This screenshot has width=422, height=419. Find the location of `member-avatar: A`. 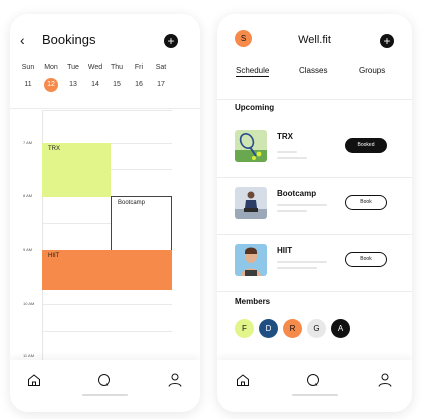

member-avatar: A is located at coordinates (340, 328).